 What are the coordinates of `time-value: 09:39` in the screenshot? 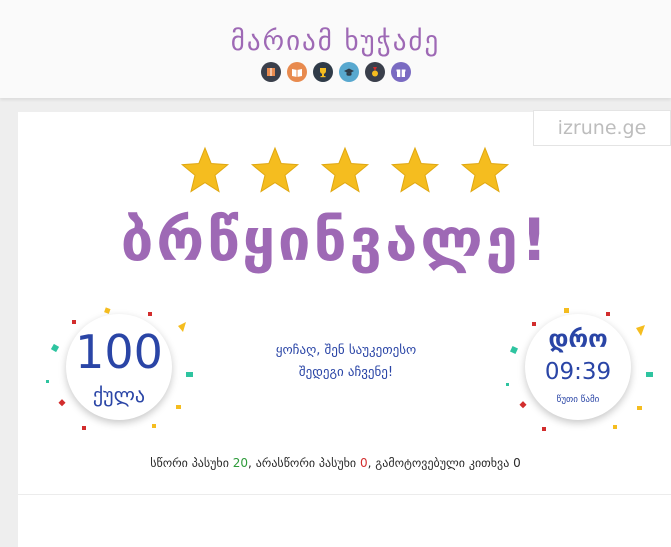 It's located at (578, 372).